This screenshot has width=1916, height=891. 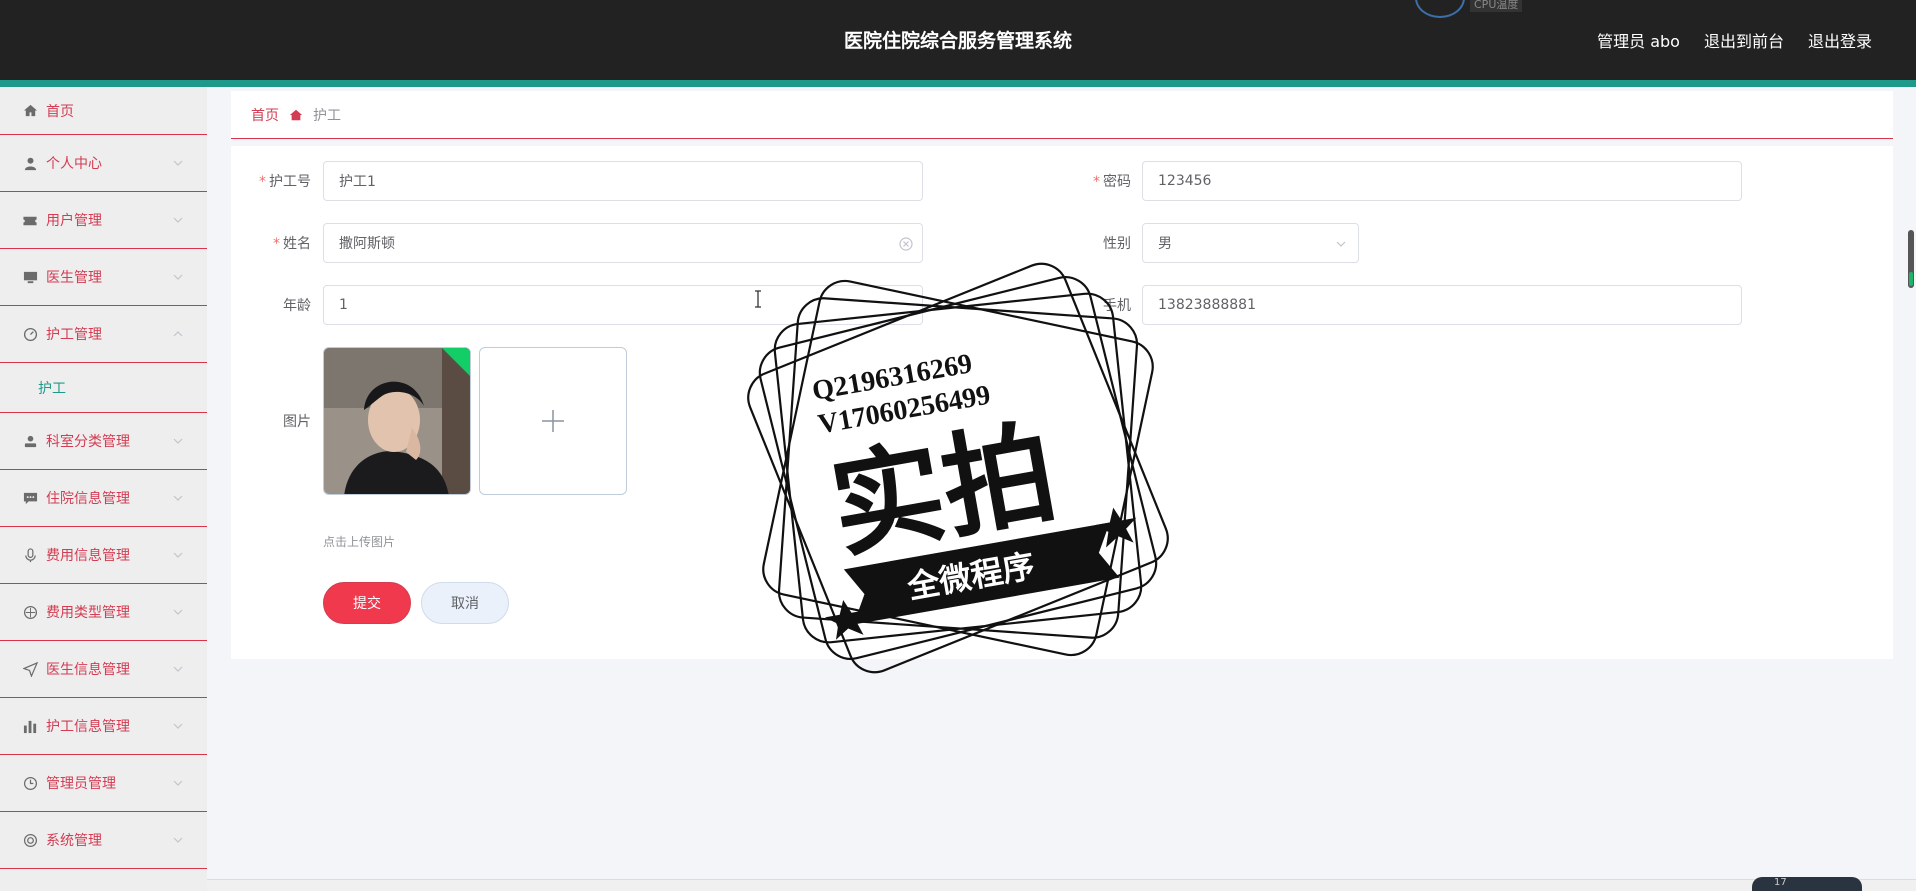 I want to click on user-icon, so click(x=30, y=163).